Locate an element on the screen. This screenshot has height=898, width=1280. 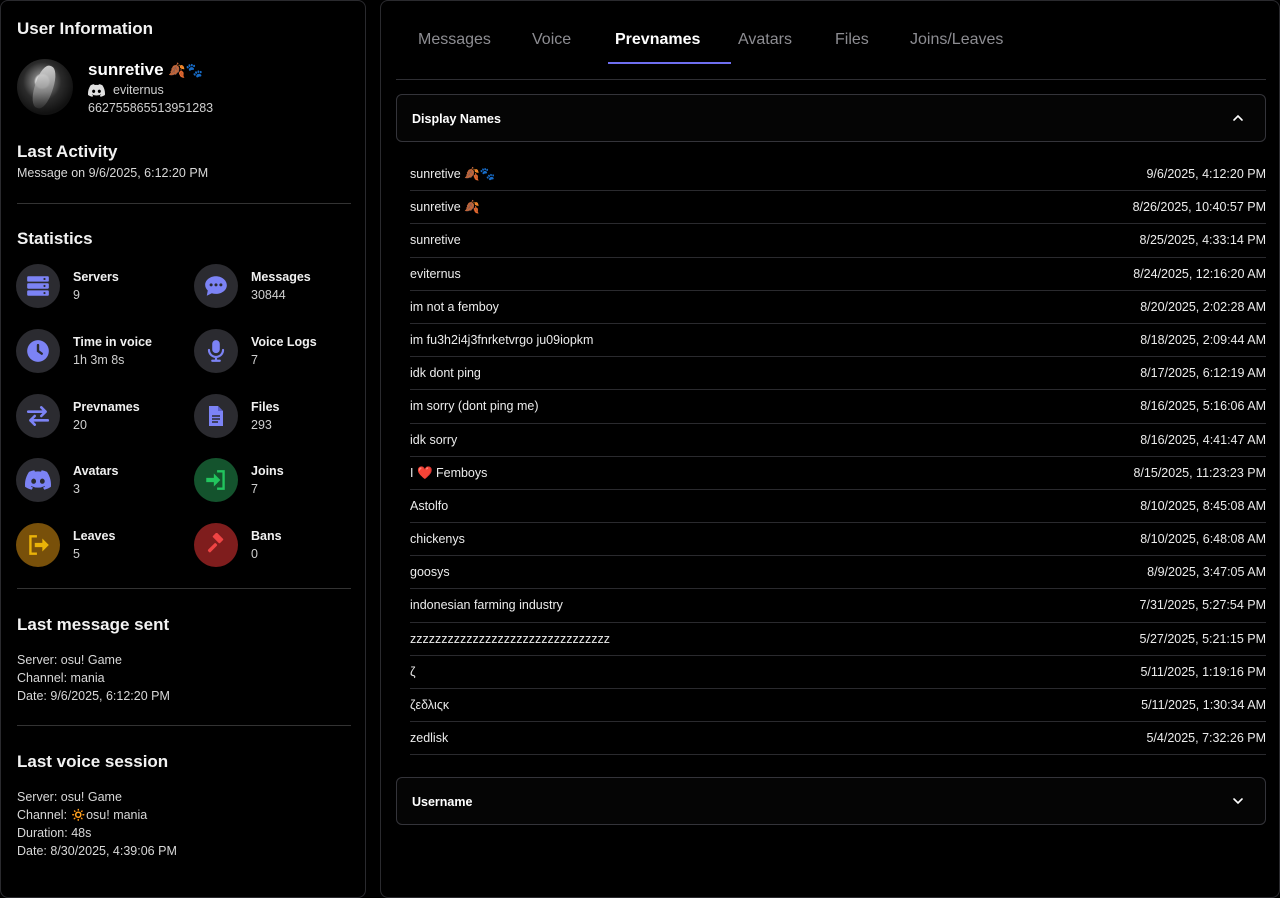
active-tab-indicator is located at coordinates (669, 63).